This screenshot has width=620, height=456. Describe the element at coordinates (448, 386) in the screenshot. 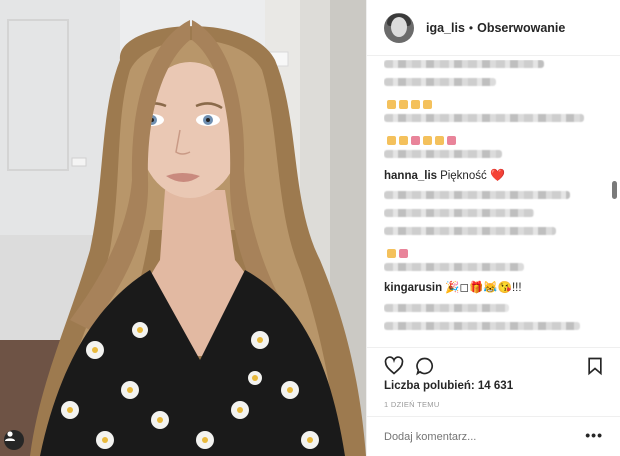

I see `likes-count: Liczba polubień: 14 631` at that location.